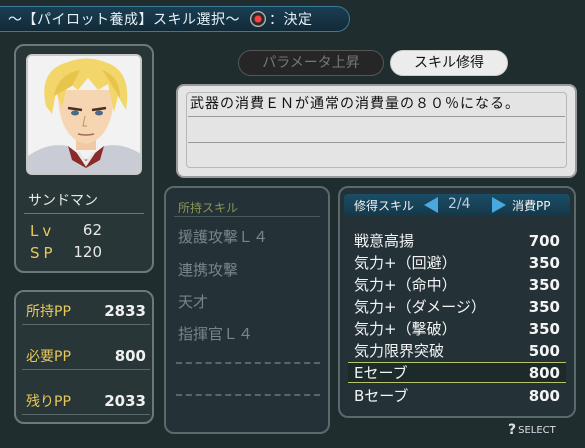  I want to click on sp-label: SP, so click(43, 253).